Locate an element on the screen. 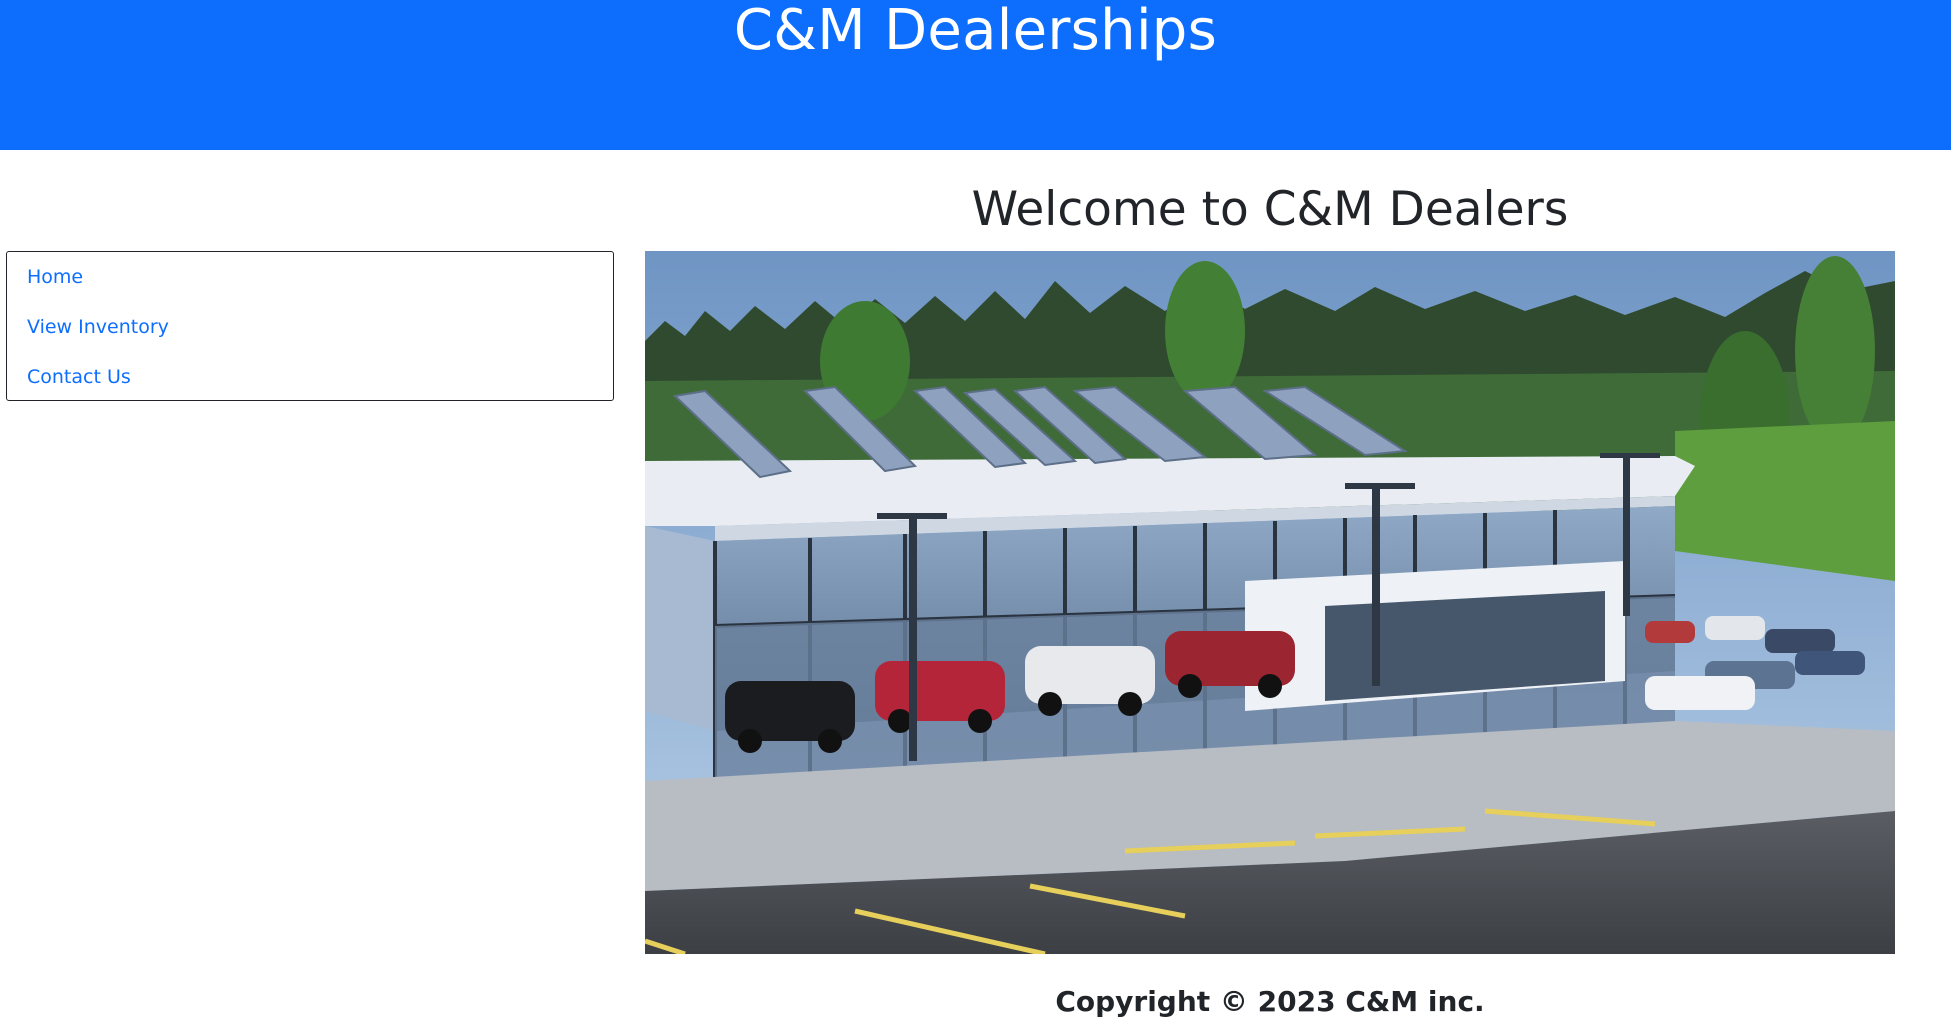  page-heading: Welcome to C&M Dealers is located at coordinates (1270, 209).